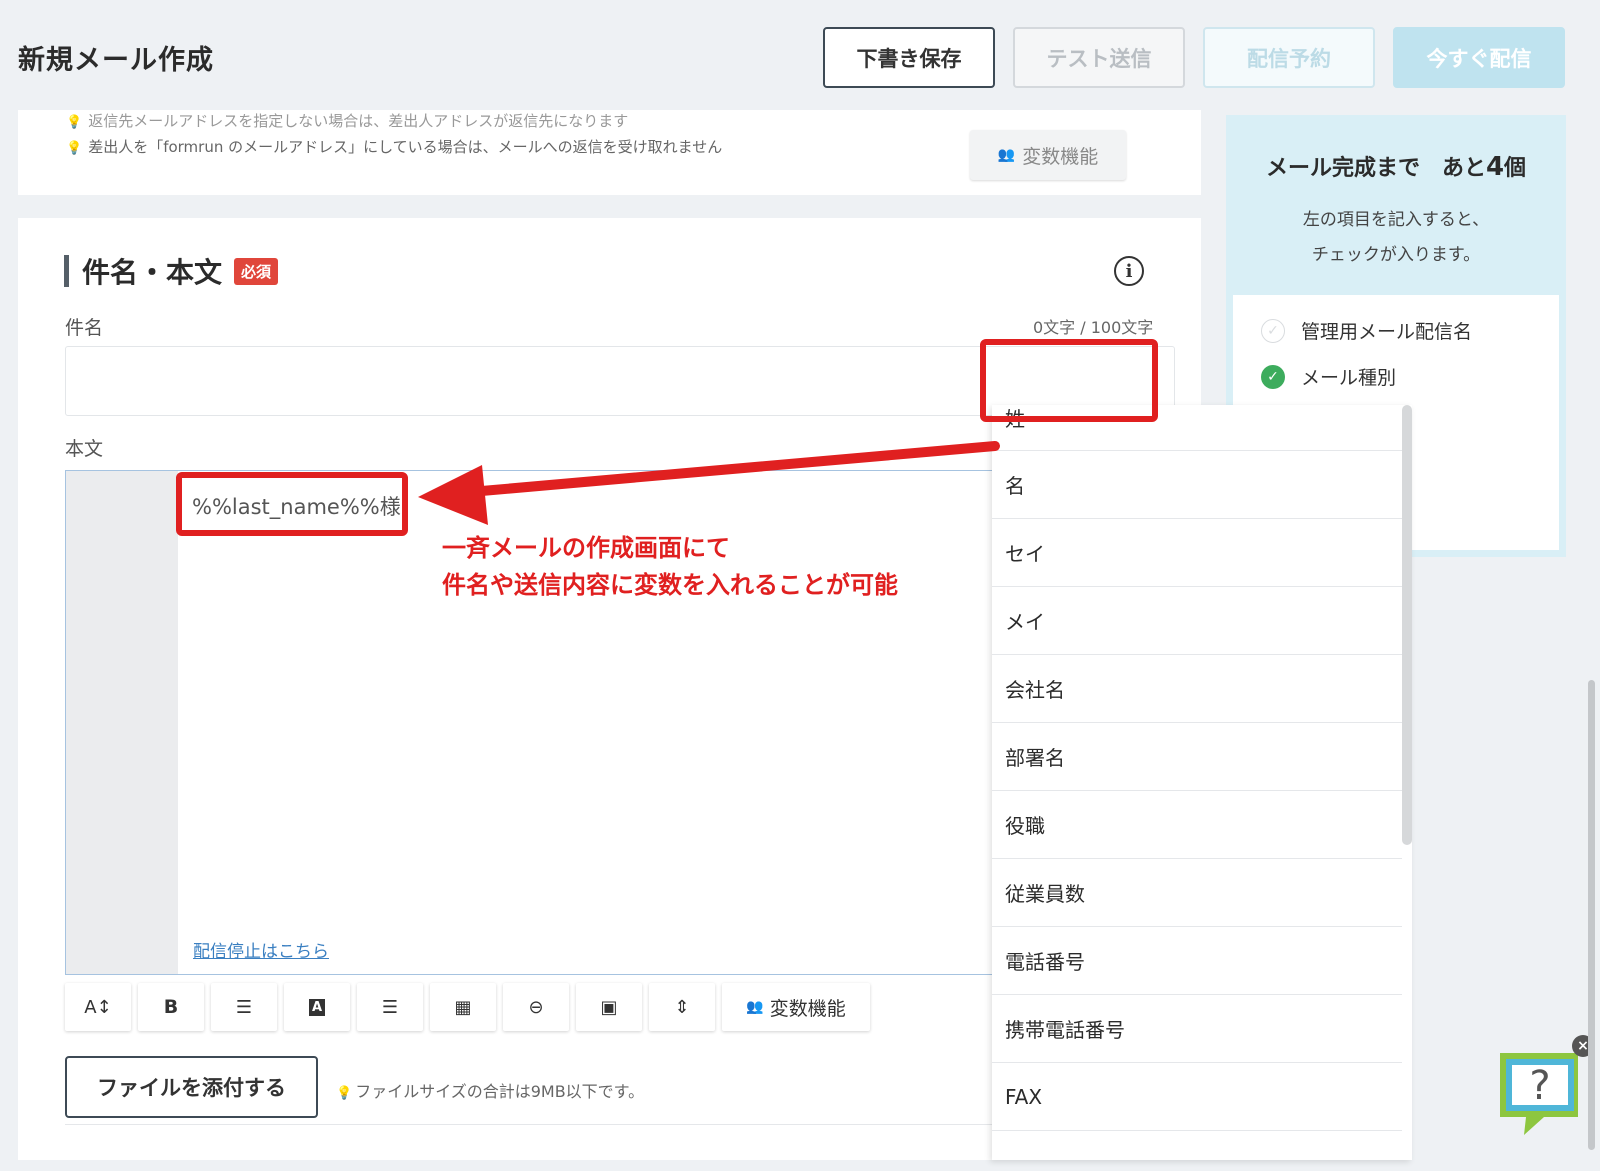 The width and height of the screenshot is (1600, 1171). What do you see at coordinates (670, 566) in the screenshot?
I see `annotation-text: 一斉メールの作成画面にて 件名や送信内容に変数を入れることが可能` at bounding box center [670, 566].